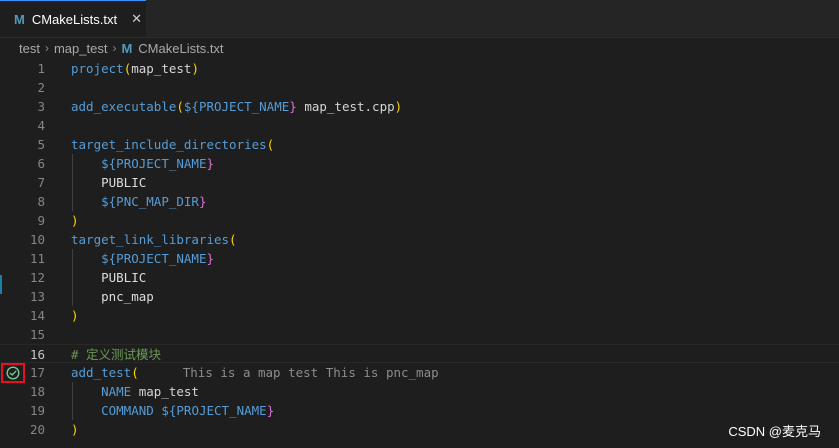 Image resolution: width=839 pixels, height=448 pixels. What do you see at coordinates (419, 296) in the screenshot?
I see `code-line: 13 pnc_map` at bounding box center [419, 296].